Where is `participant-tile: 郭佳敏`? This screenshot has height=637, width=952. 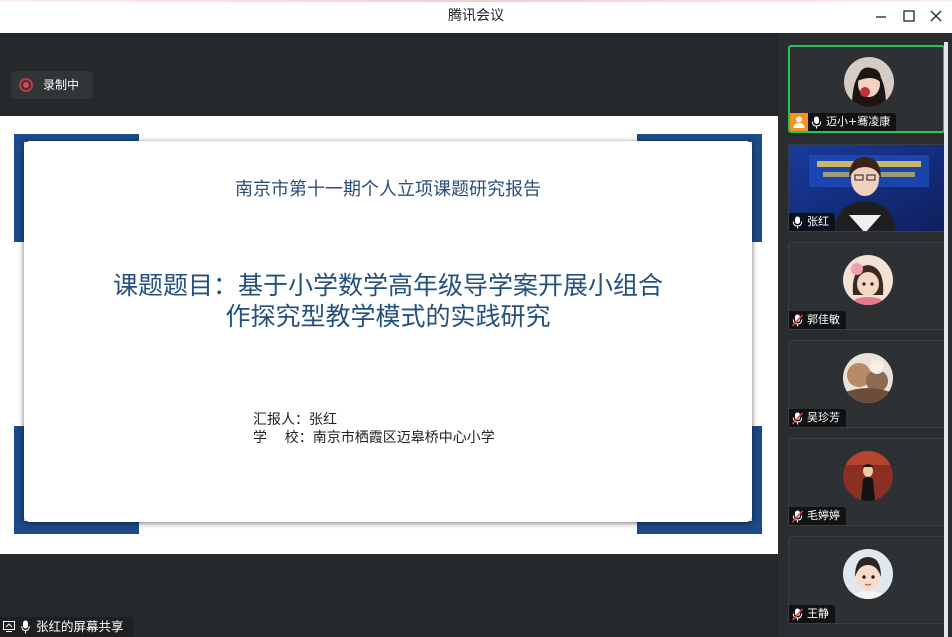
participant-tile: 郭佳敏 is located at coordinates (866, 286).